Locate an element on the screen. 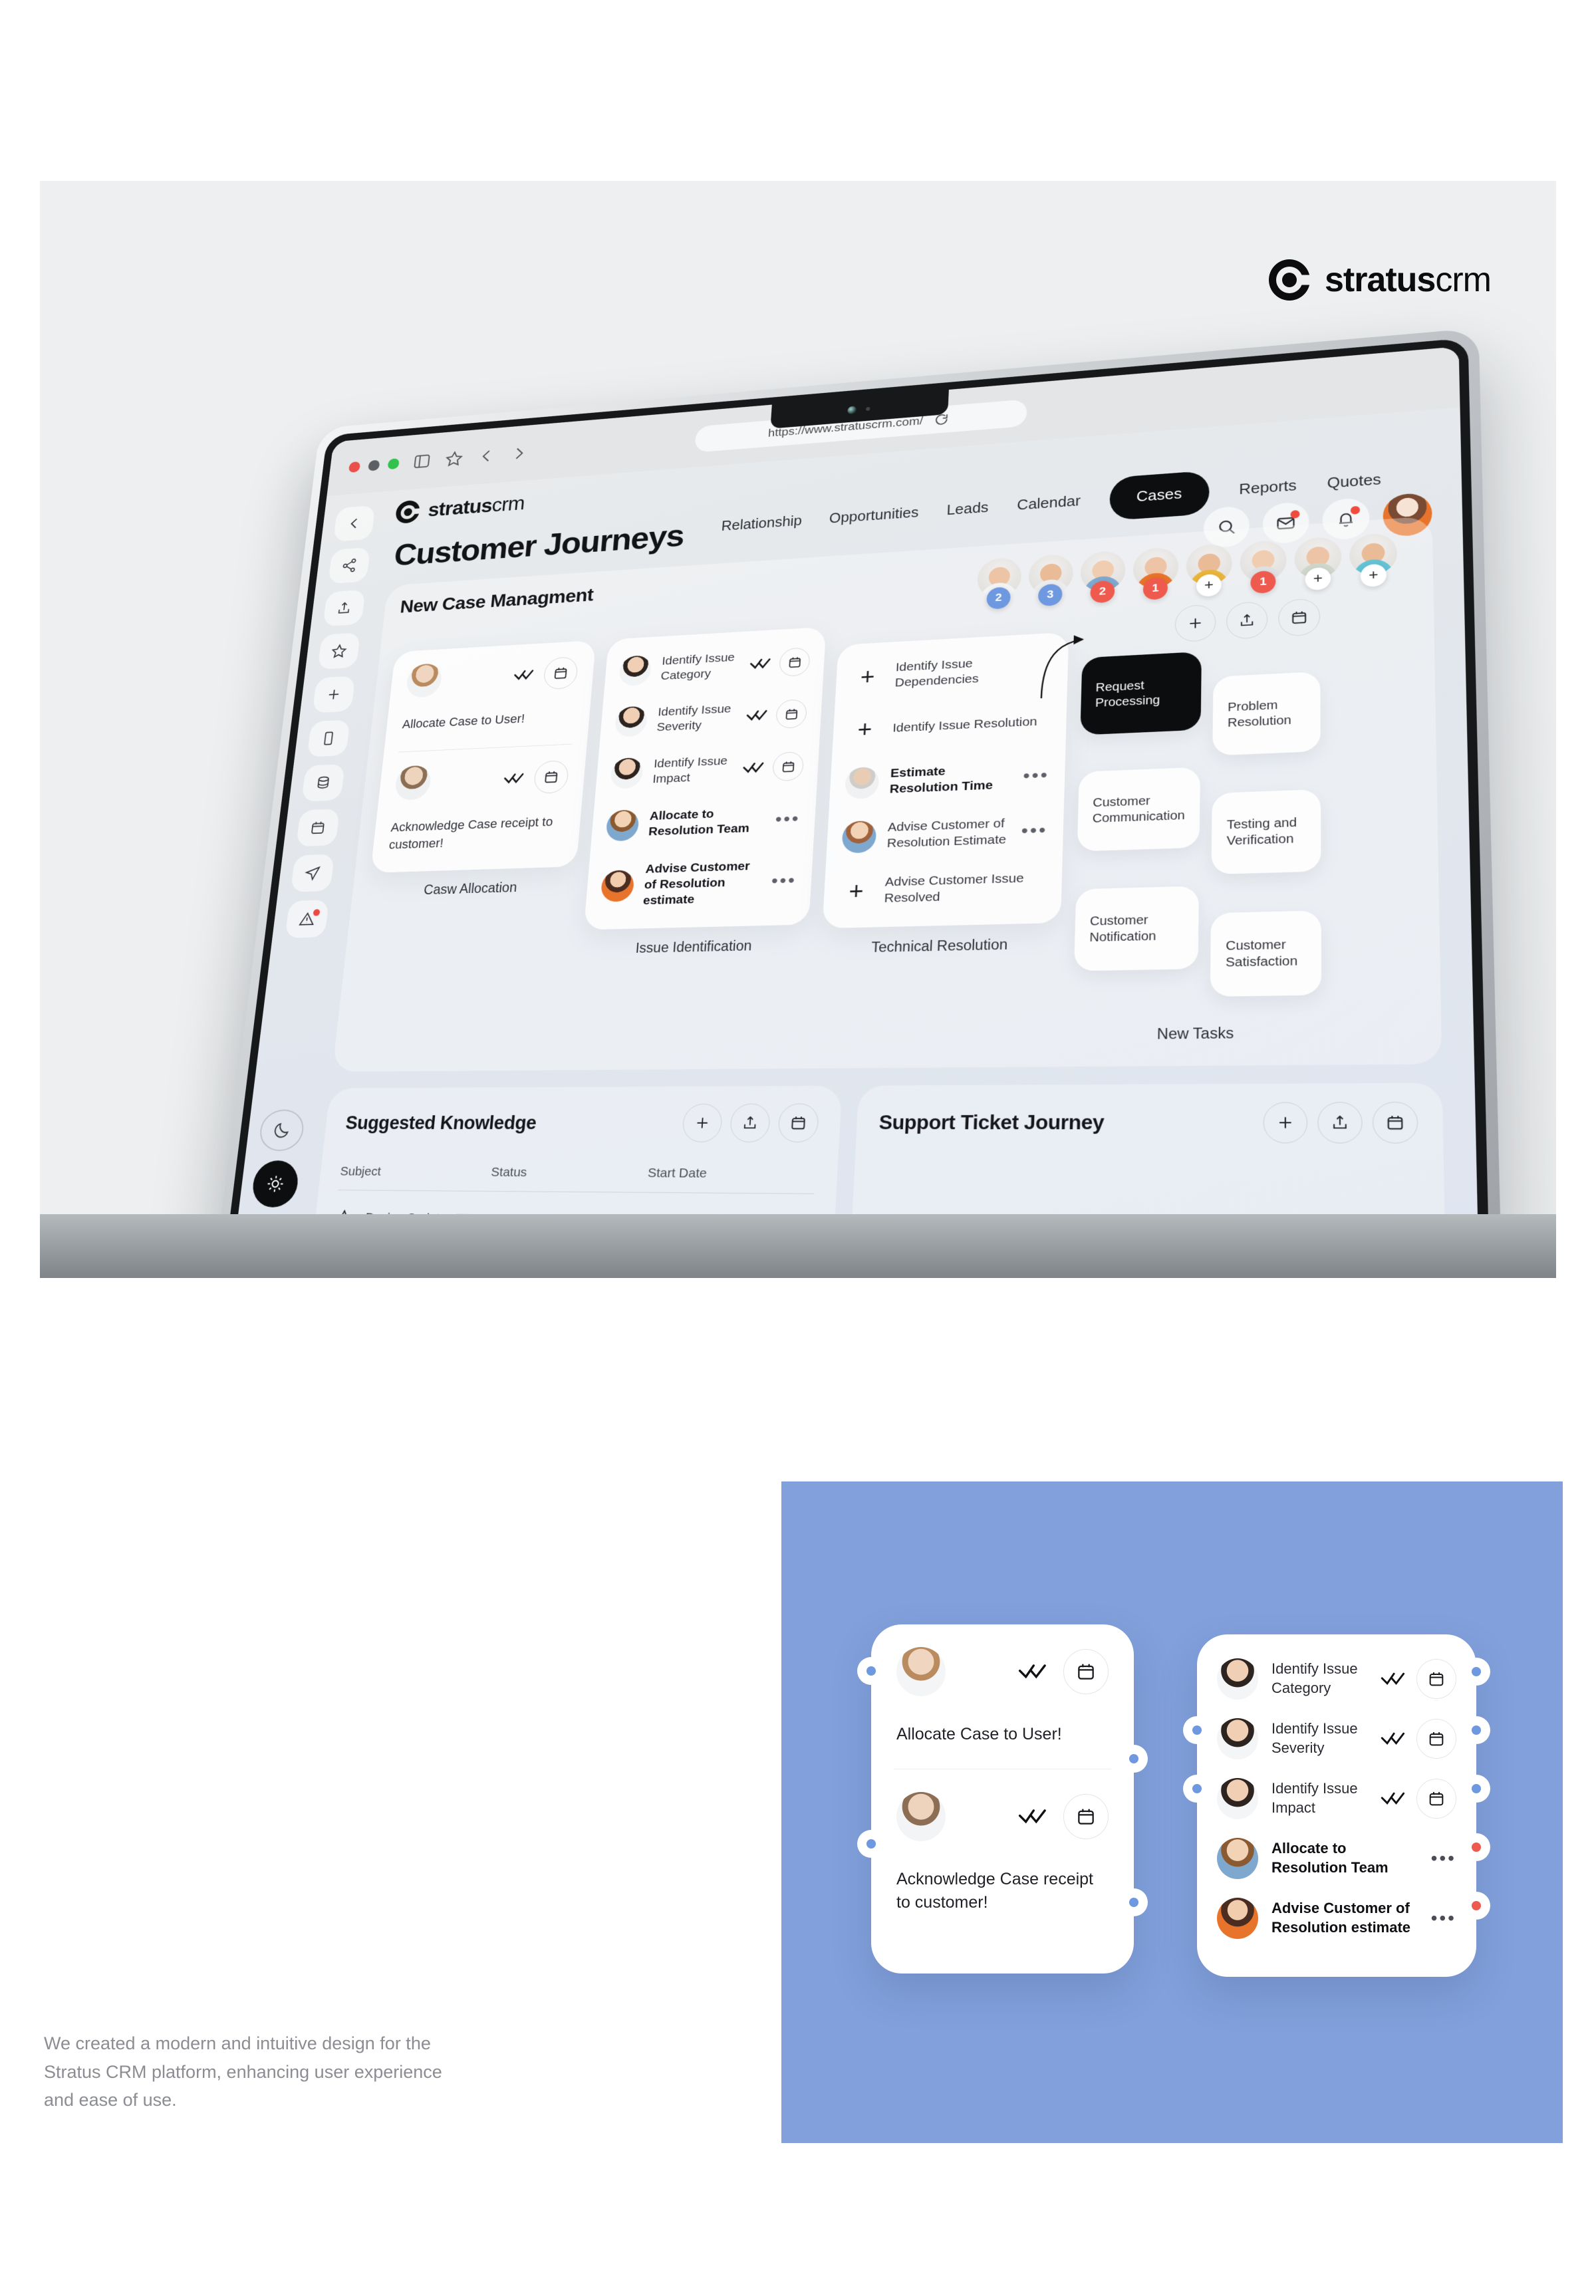  task-row: + Identify Issue Resolution is located at coordinates (949, 725).